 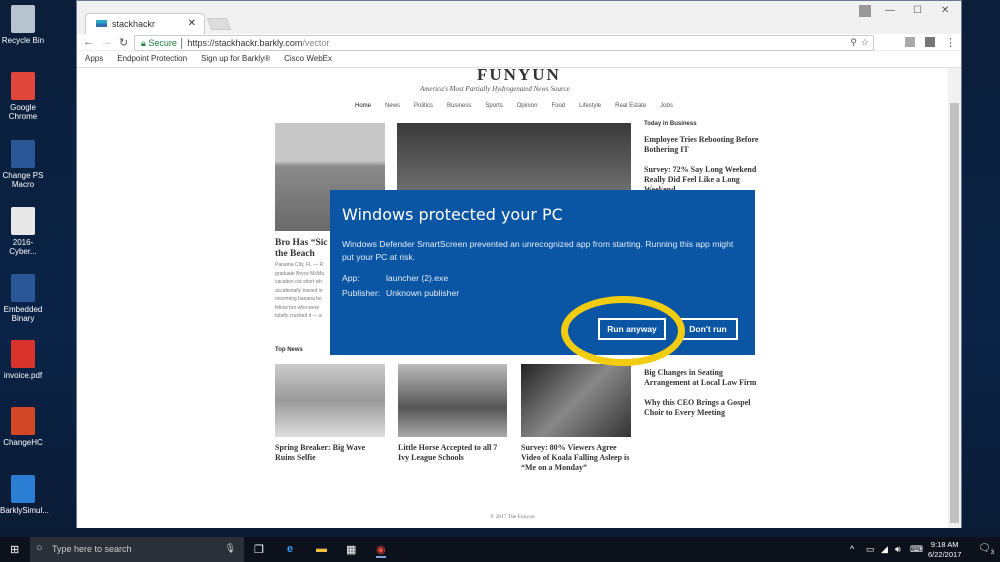 What do you see at coordinates (417, 278) in the screenshot?
I see `app-value: launcher (2).exe` at bounding box center [417, 278].